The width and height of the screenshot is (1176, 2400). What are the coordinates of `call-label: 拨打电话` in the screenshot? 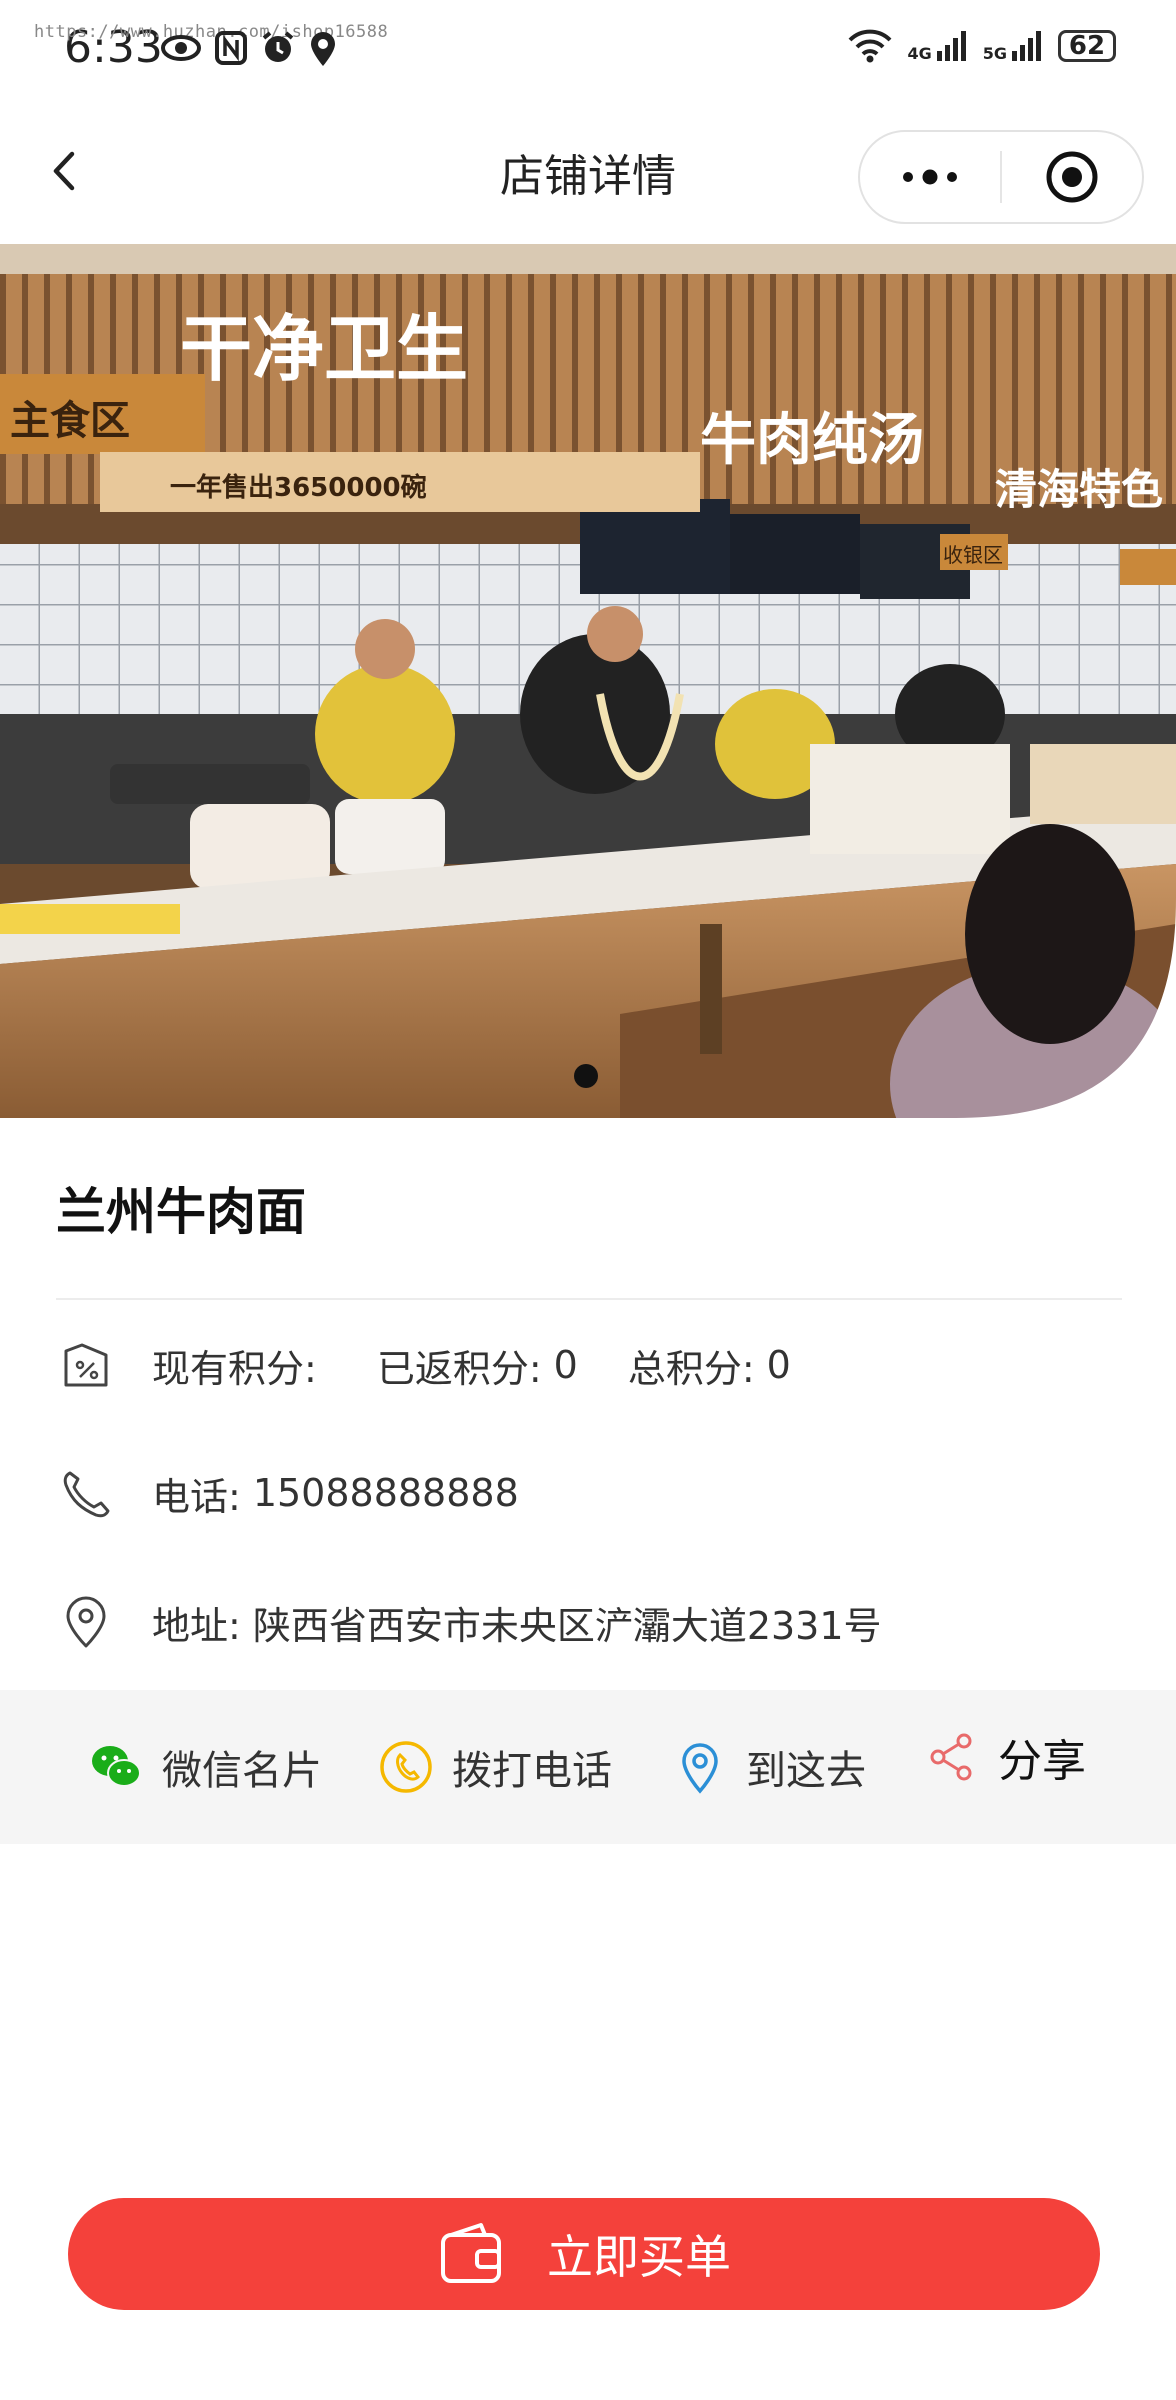 It's located at (532, 1771).